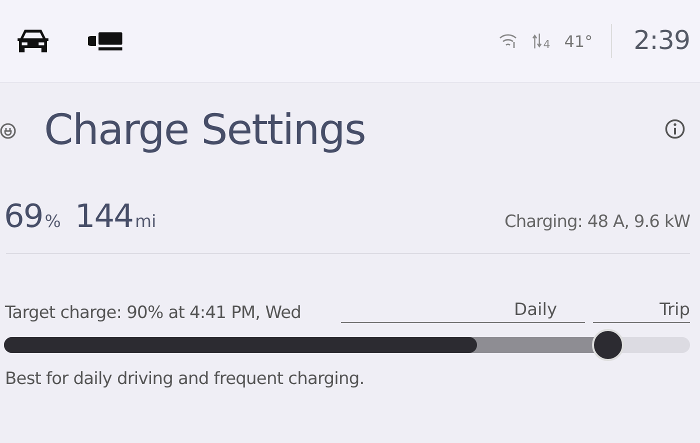 The height and width of the screenshot is (443, 700). I want to click on temperature: 41°, so click(578, 41).